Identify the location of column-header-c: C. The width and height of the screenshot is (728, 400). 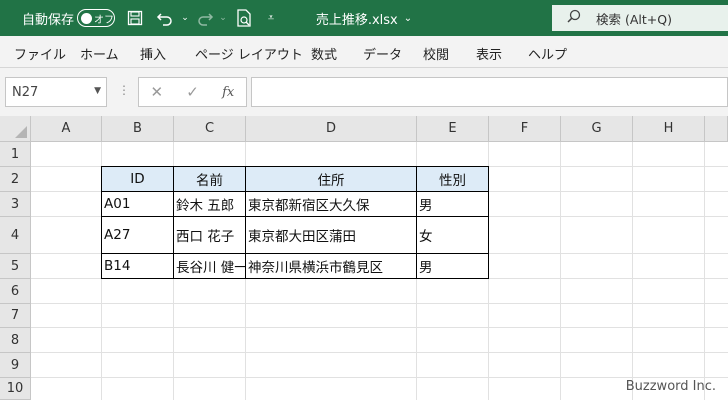
(210, 129).